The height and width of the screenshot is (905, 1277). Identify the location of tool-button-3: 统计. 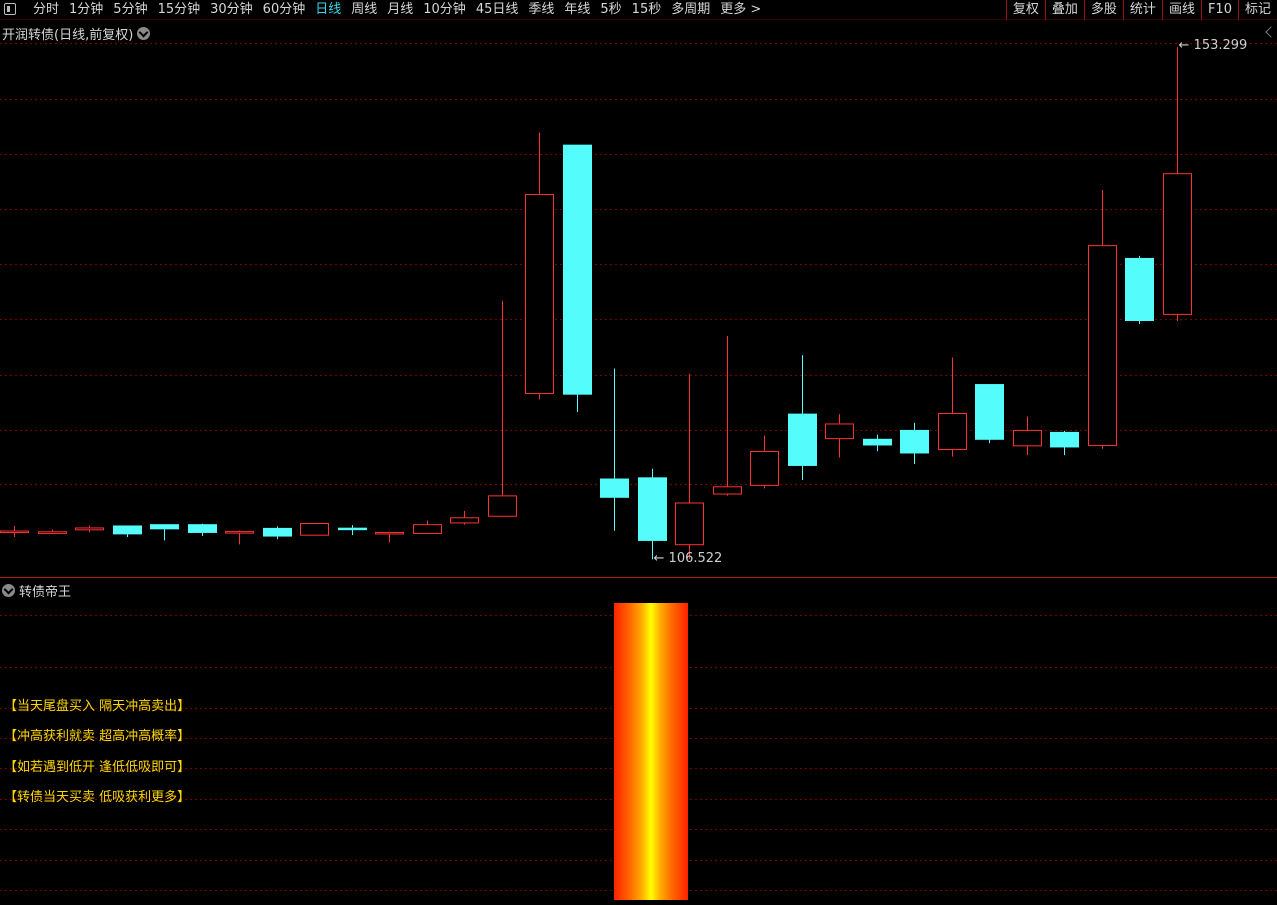
(1142, 10).